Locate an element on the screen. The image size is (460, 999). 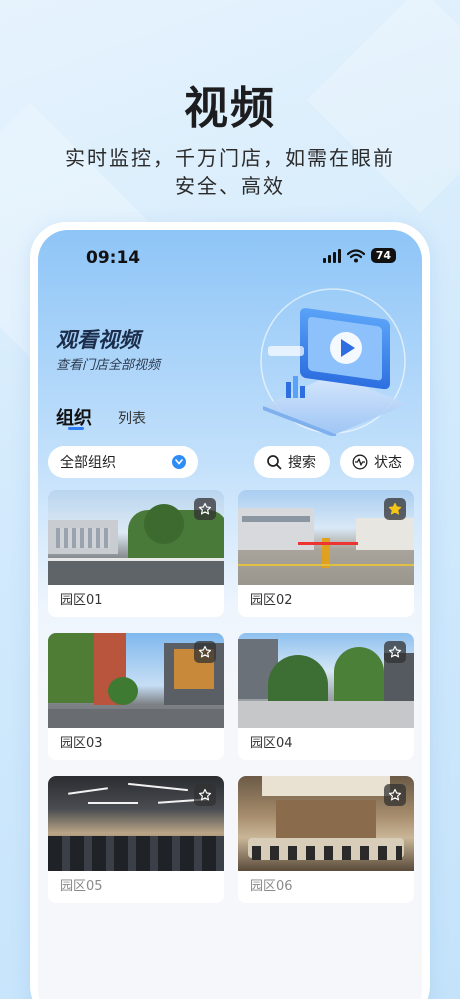
search-icon is located at coordinates (274, 462).